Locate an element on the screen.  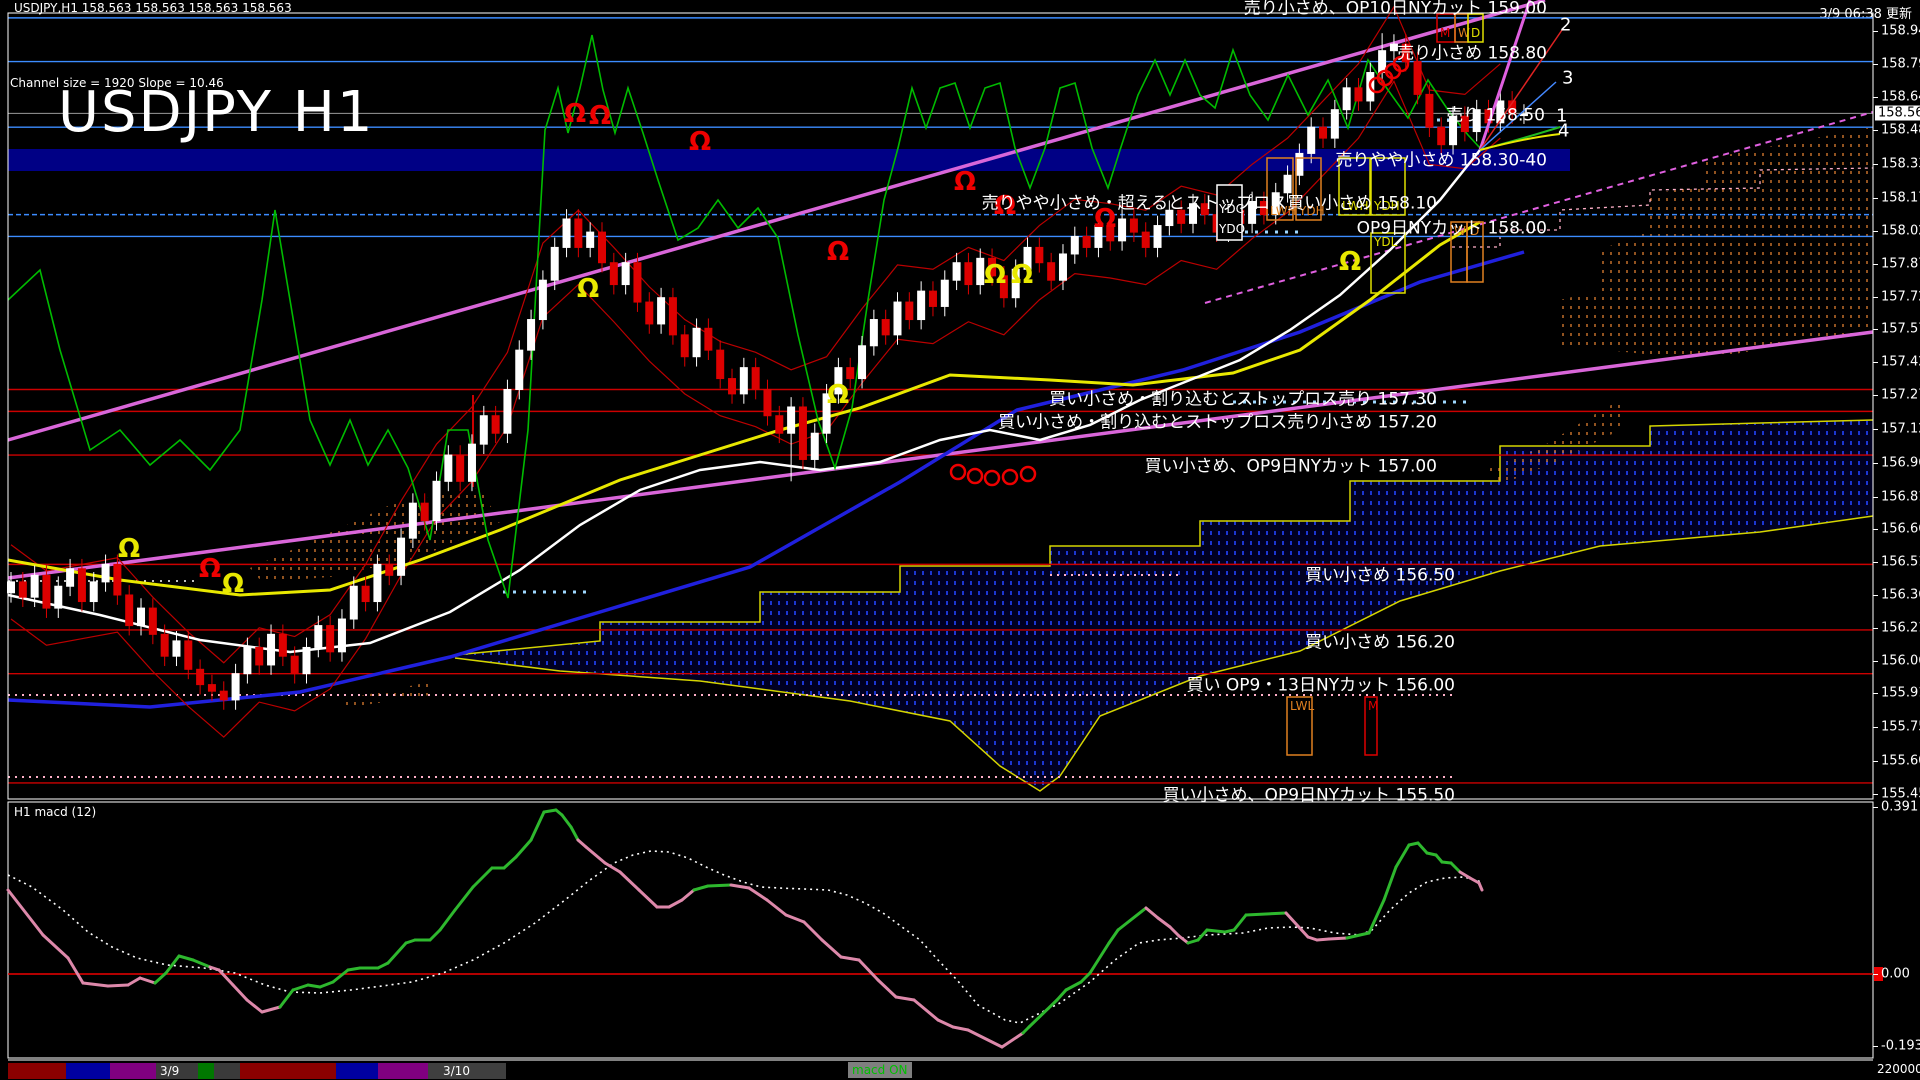
current-price-tag: 158.563 is located at coordinates (1897, 113).